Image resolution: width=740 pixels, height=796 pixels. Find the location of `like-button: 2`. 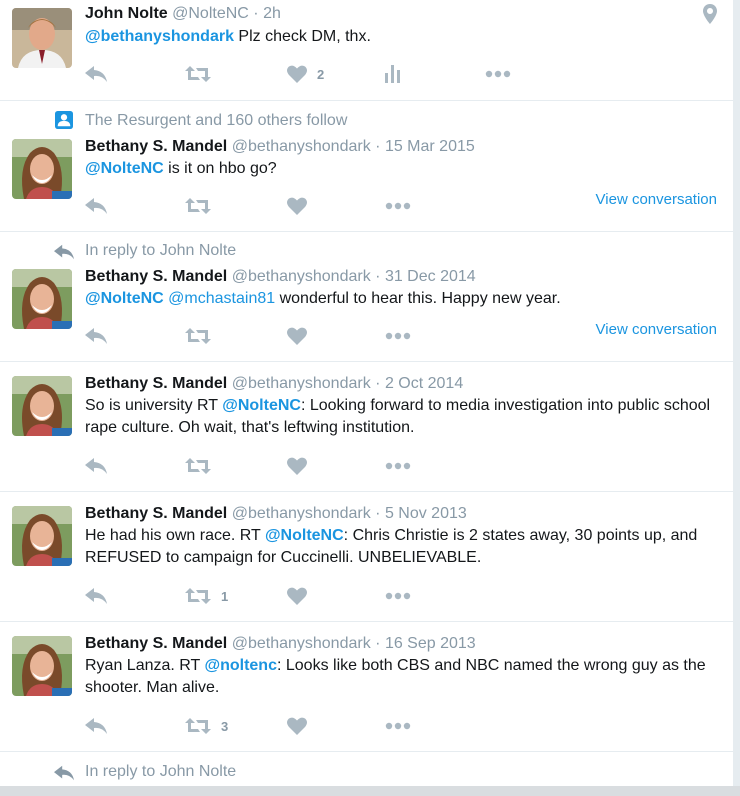

like-button: 2 is located at coordinates (305, 74).